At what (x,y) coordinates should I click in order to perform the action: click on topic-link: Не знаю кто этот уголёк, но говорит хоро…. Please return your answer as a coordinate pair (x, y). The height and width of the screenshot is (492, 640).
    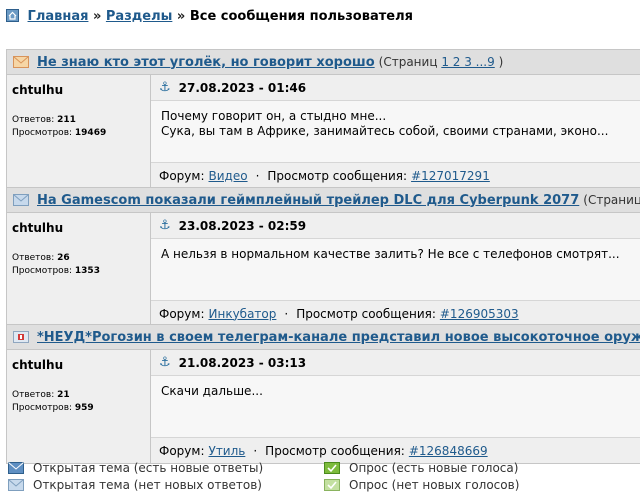
    Looking at the image, I should click on (206, 62).